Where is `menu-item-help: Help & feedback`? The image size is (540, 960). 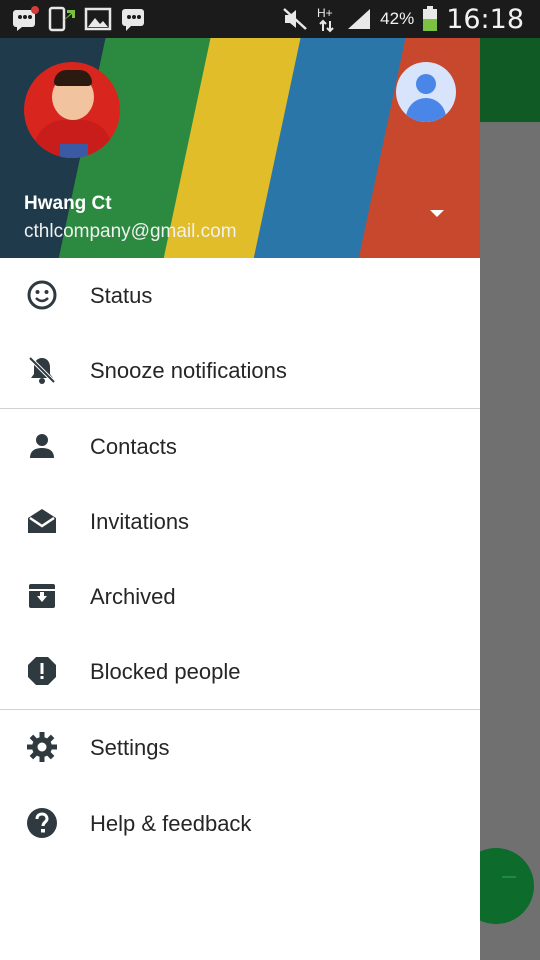 menu-item-help: Help & feedback is located at coordinates (240, 823).